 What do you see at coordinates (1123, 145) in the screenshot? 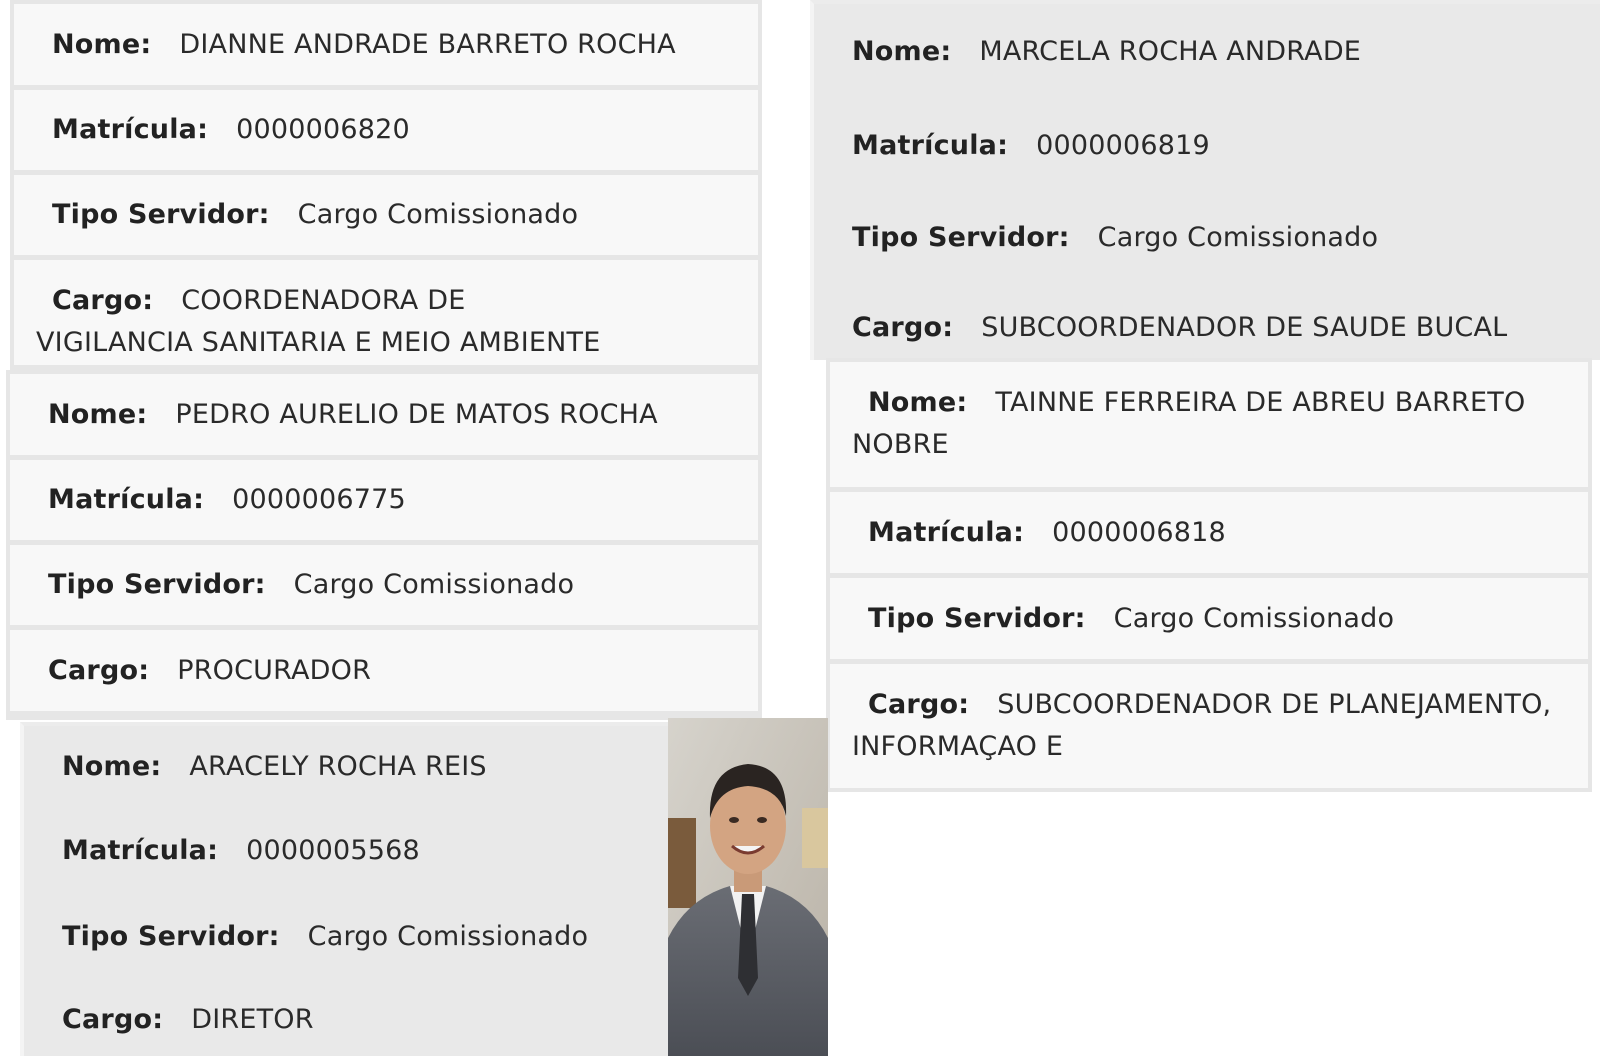
I see `matricula-value: 0000006819` at bounding box center [1123, 145].